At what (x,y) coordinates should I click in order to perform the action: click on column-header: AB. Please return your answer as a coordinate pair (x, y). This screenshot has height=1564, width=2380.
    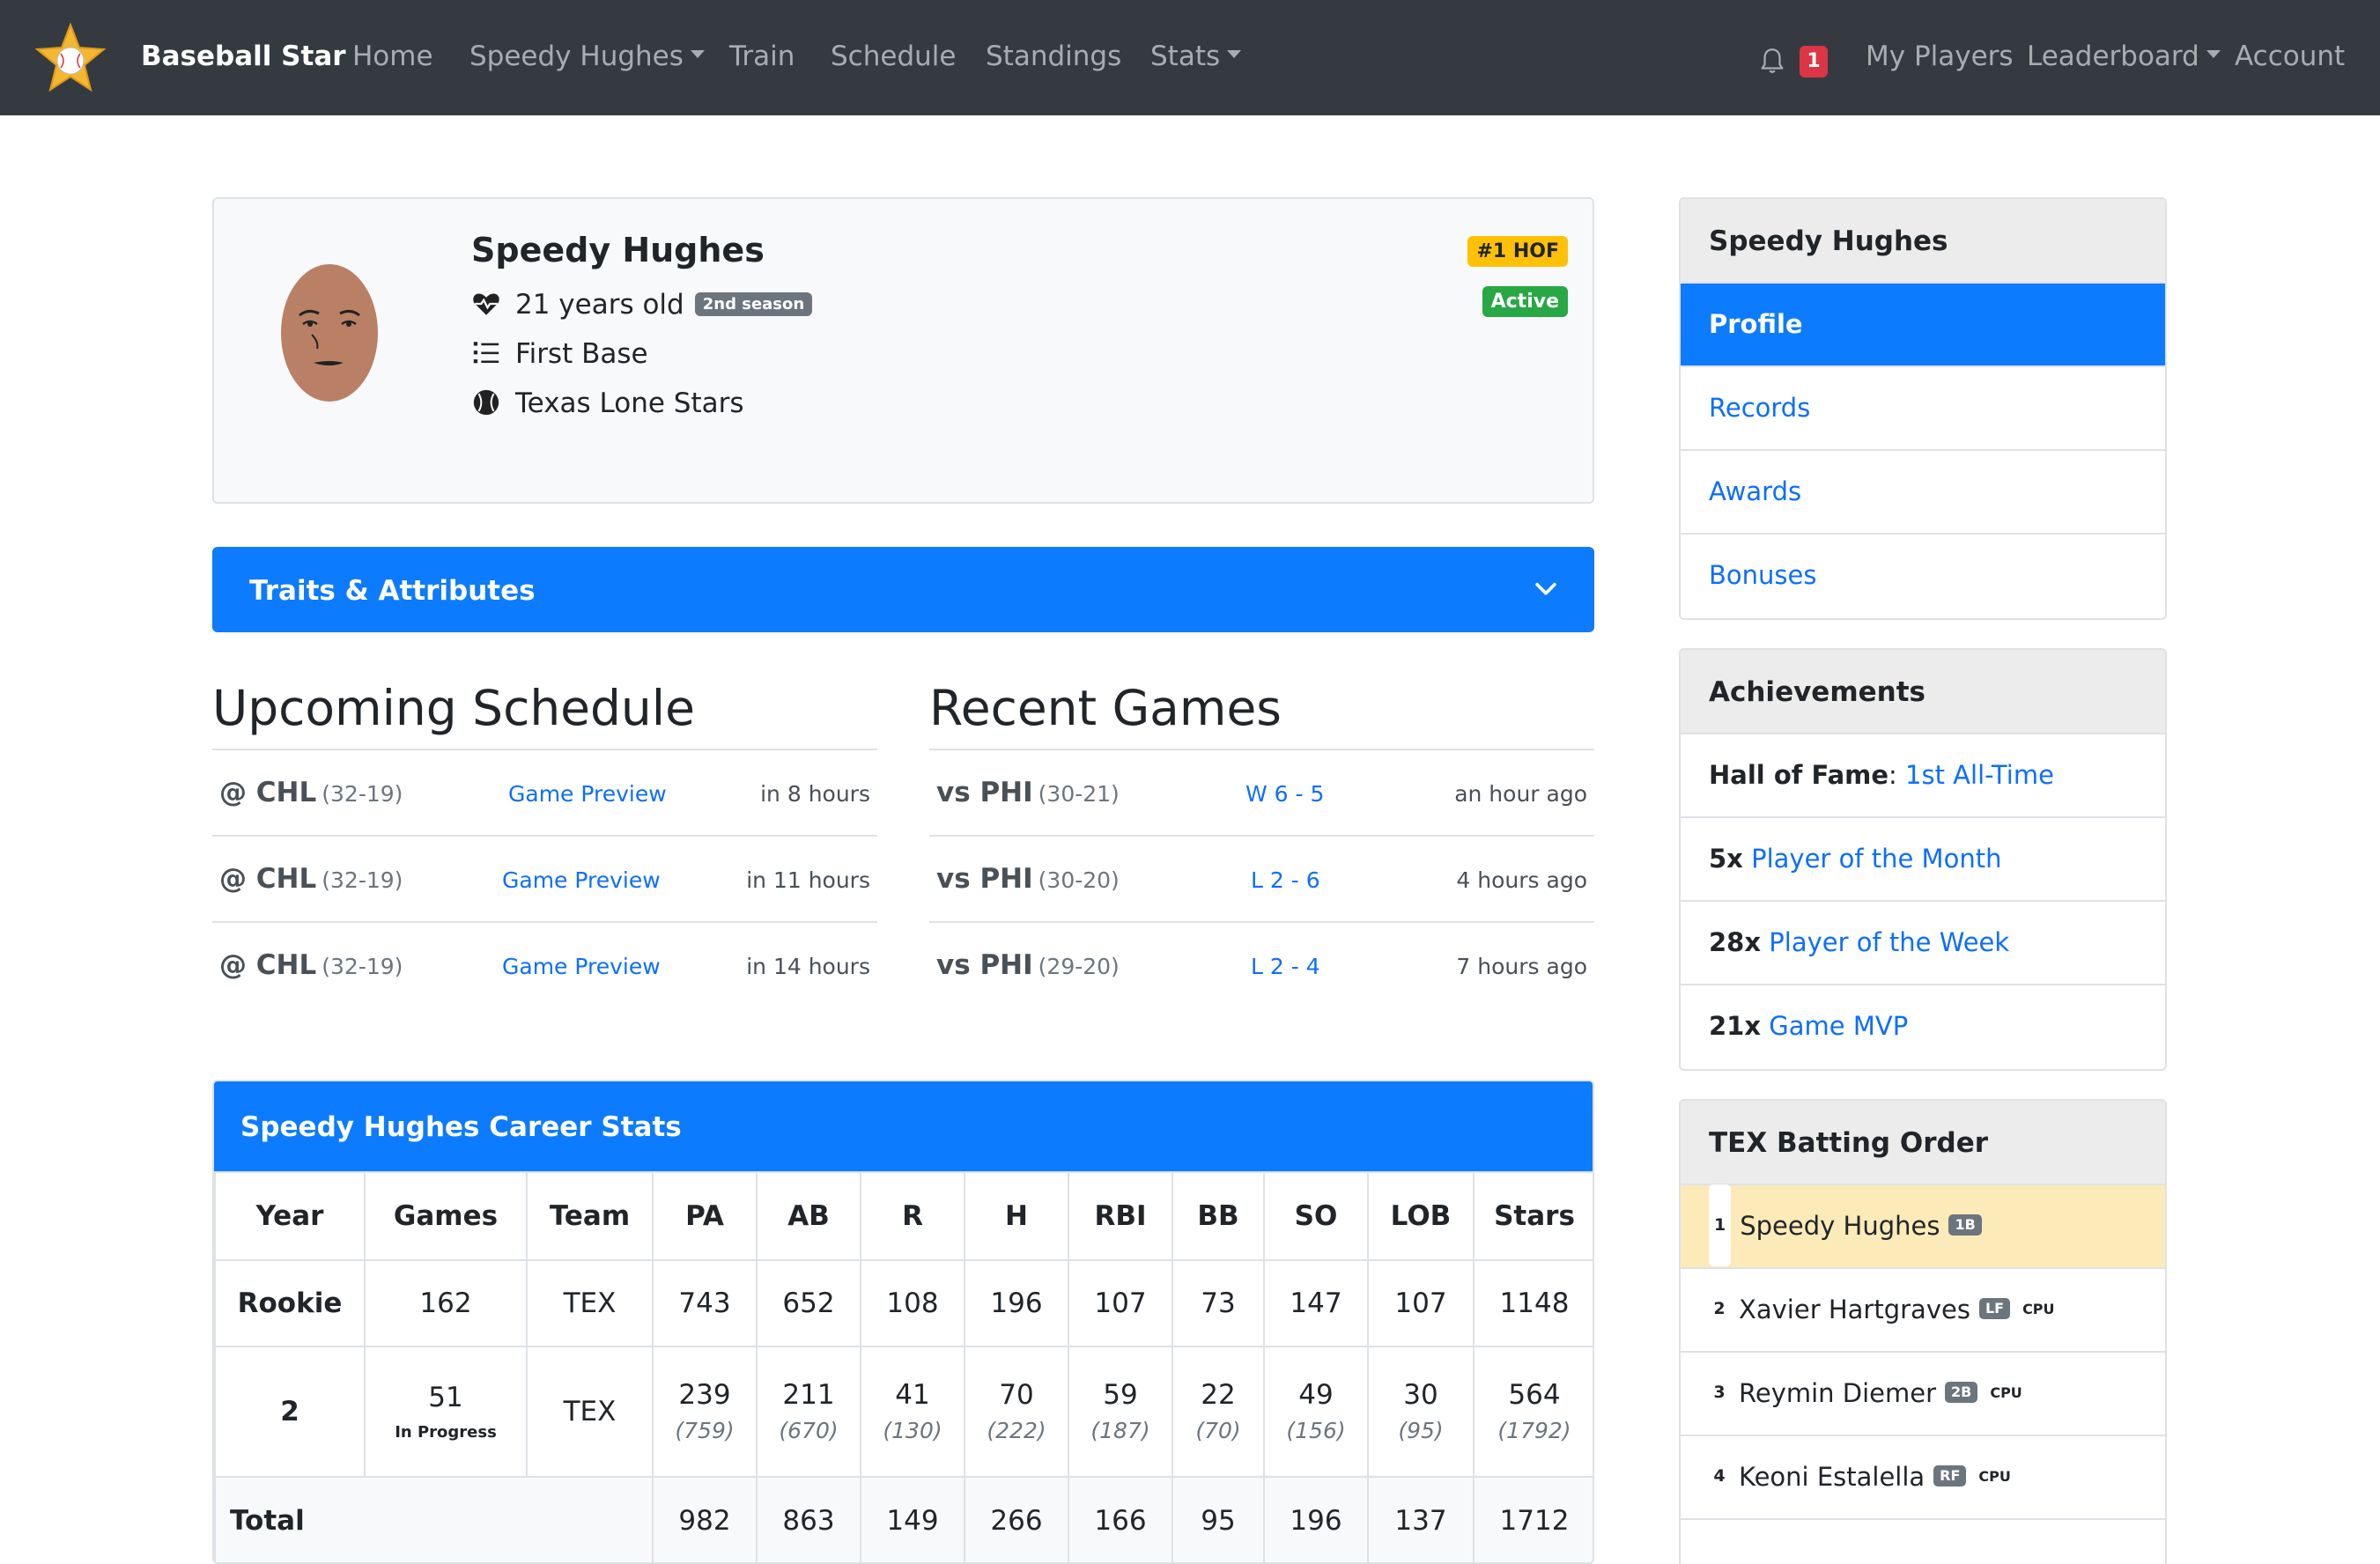
    Looking at the image, I should click on (808, 1216).